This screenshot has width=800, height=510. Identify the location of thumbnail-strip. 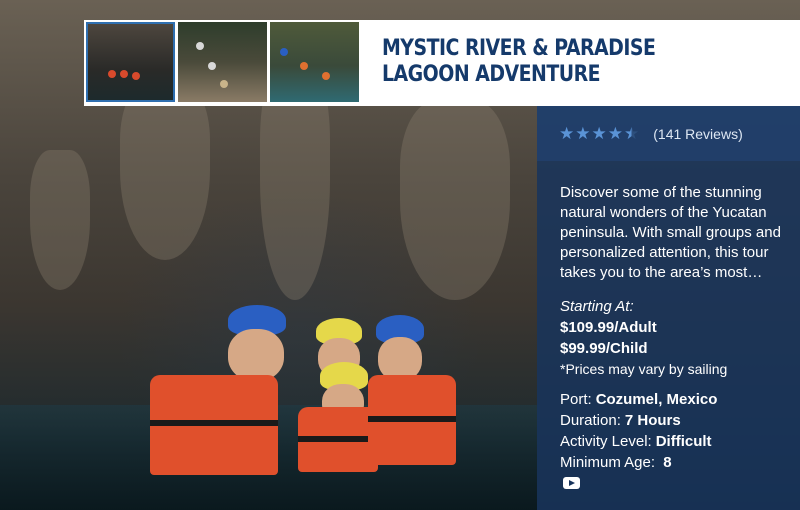
(222, 62).